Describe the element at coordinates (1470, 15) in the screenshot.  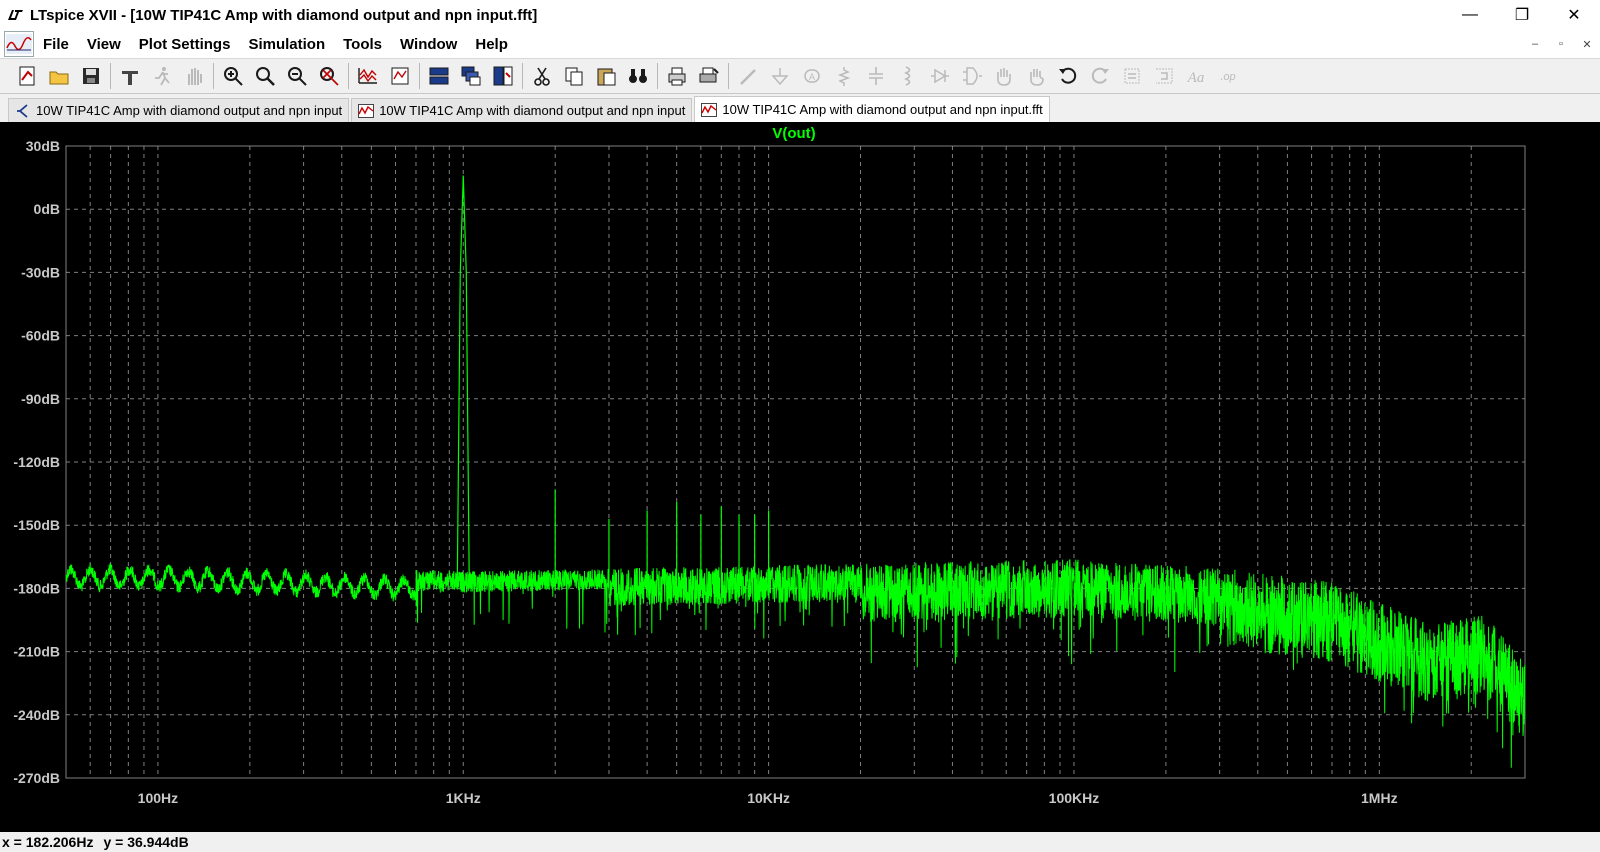
I see `minimize-button: —` at that location.